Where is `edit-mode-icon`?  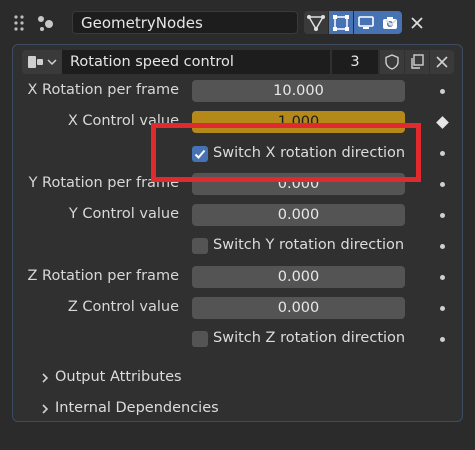 edit-mode-icon is located at coordinates (341, 22).